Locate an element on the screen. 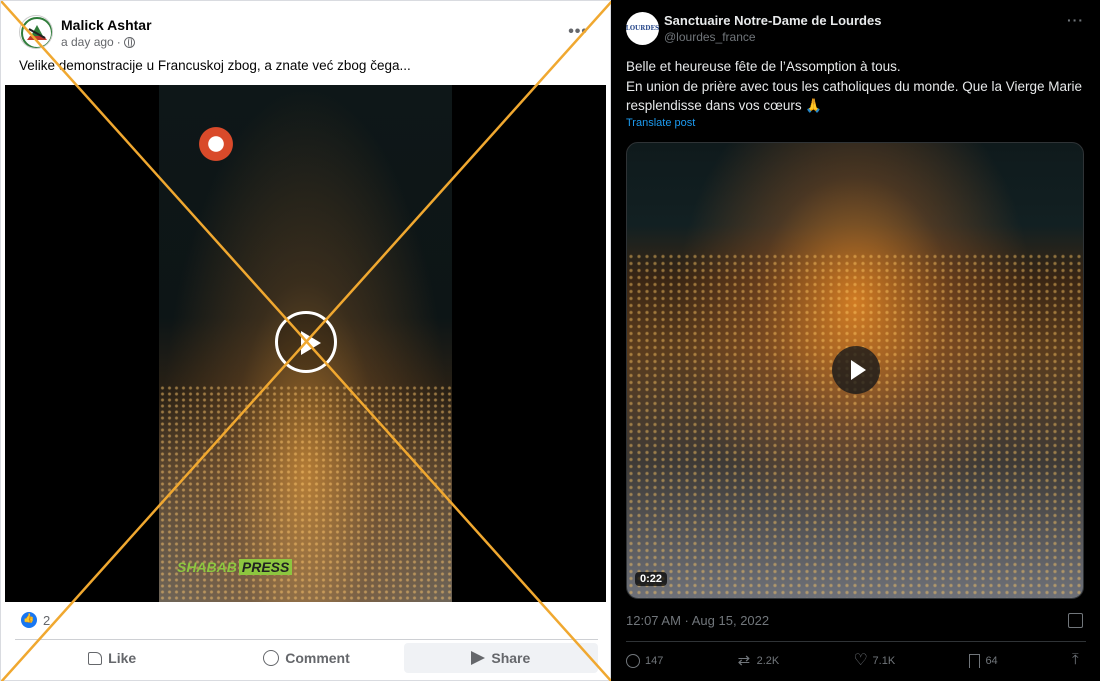  like-reaction-icon is located at coordinates (29, 620).